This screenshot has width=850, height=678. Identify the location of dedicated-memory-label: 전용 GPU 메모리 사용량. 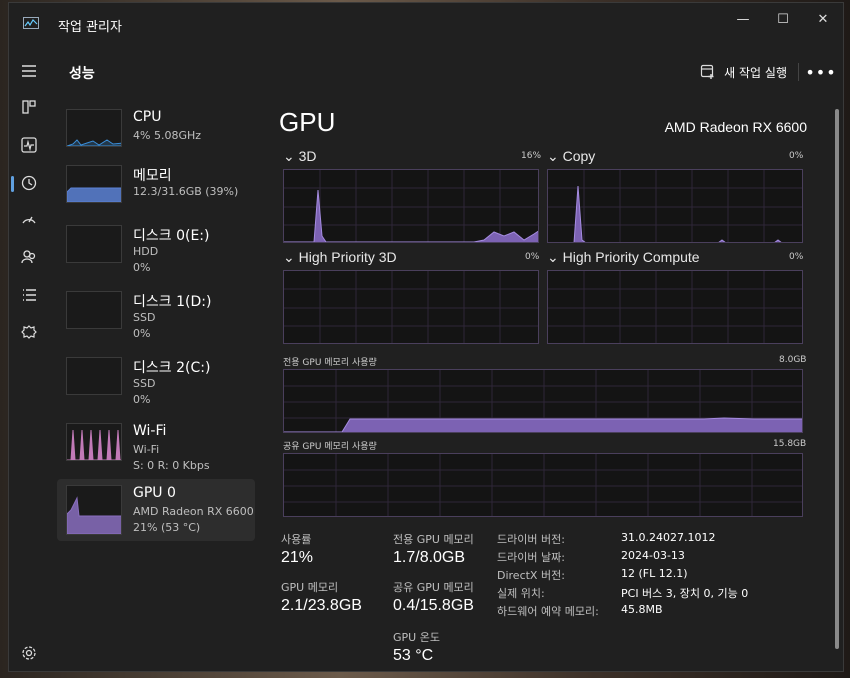
(330, 363).